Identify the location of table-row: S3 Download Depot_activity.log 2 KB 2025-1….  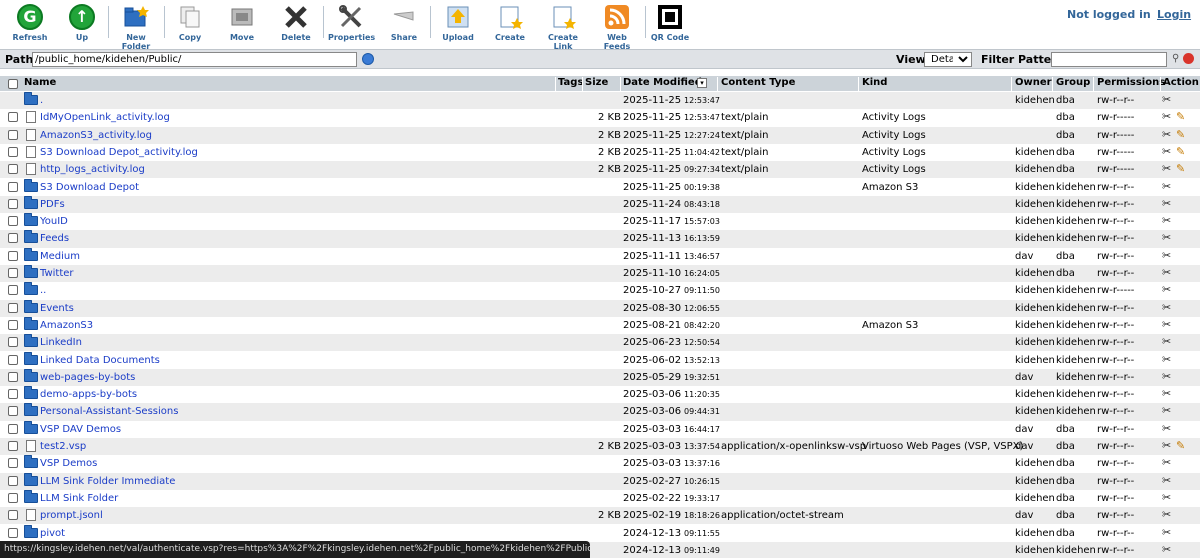
(600, 152).